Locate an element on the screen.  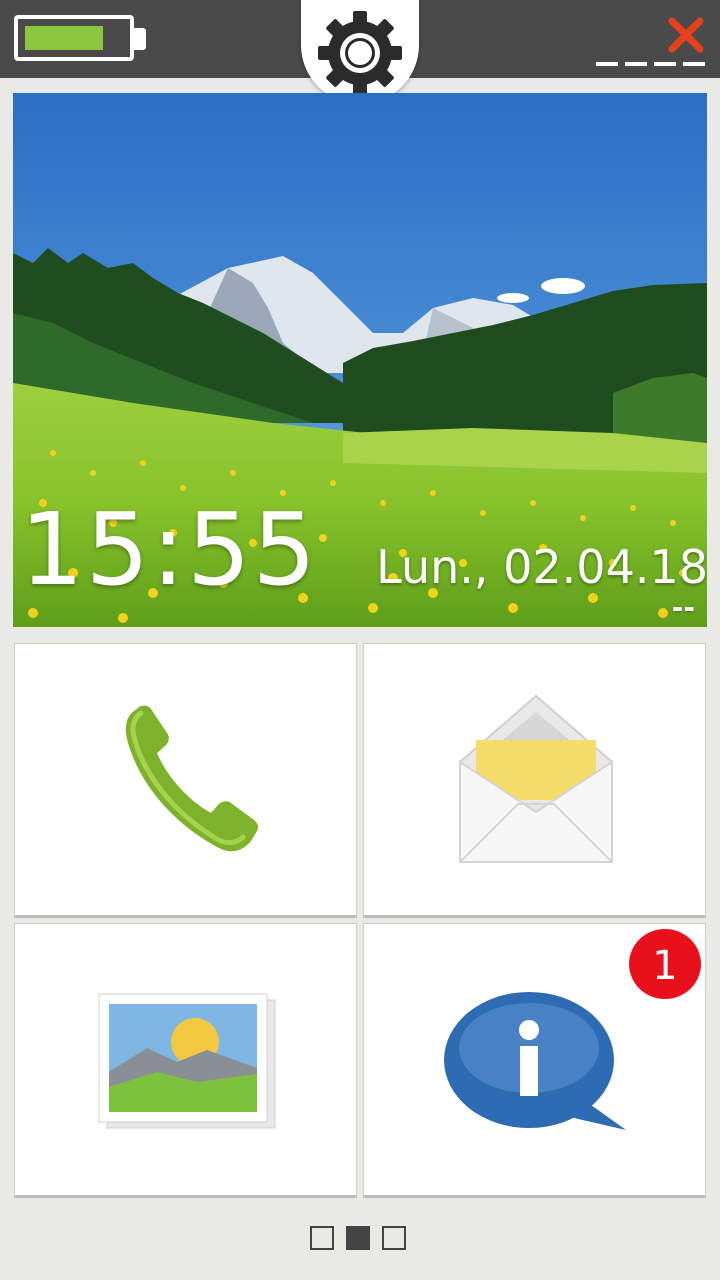
gallery-tile is located at coordinates (185, 1060).